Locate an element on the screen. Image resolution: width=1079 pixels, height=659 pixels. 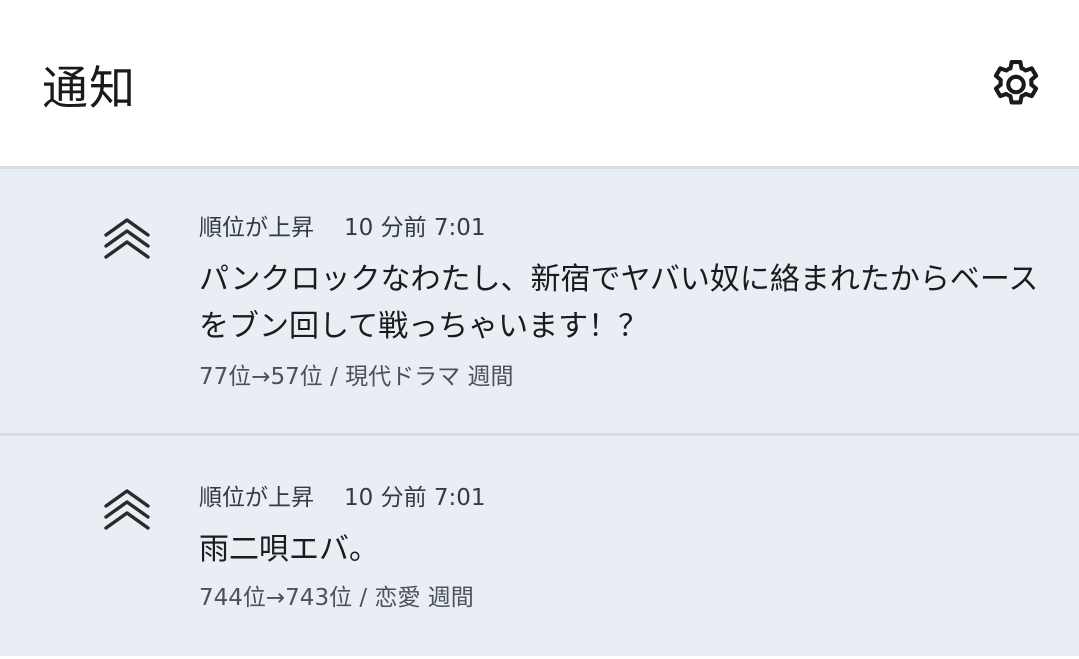
gear-icon is located at coordinates (1016, 85).